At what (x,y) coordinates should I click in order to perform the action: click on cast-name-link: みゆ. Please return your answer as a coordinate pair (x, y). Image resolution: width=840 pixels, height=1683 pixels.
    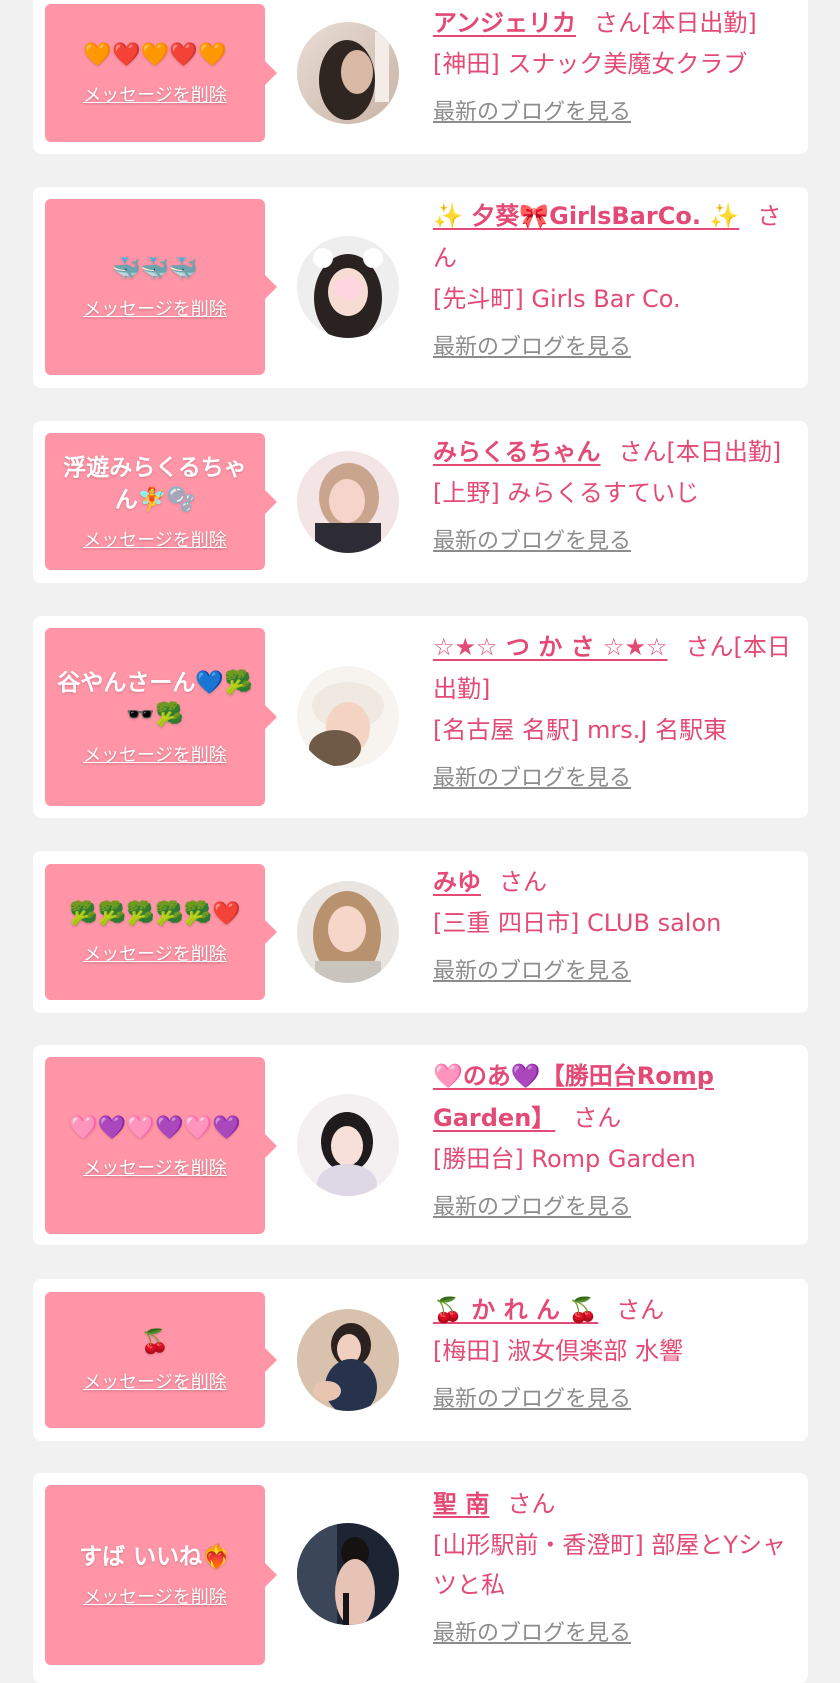
    Looking at the image, I should click on (457, 882).